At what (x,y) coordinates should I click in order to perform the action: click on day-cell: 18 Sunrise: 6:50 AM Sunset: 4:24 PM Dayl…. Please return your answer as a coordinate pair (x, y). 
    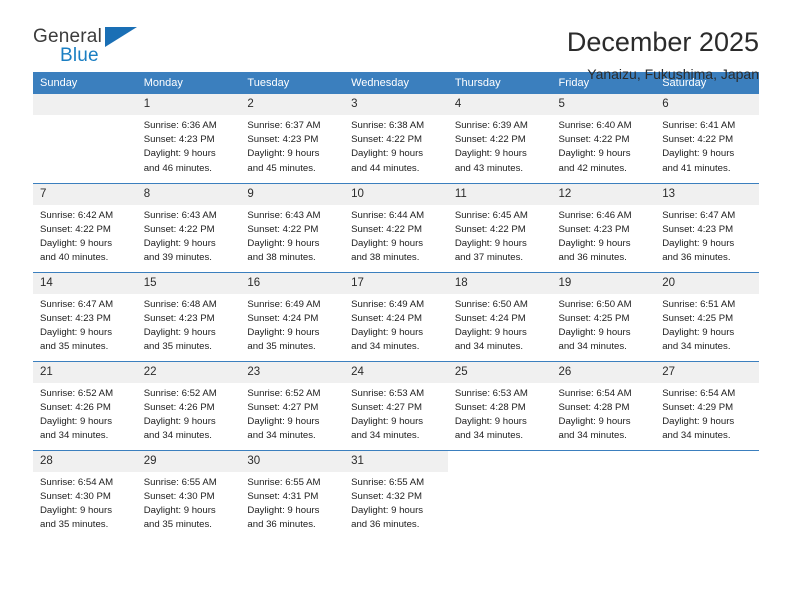
    Looking at the image, I should click on (499, 316).